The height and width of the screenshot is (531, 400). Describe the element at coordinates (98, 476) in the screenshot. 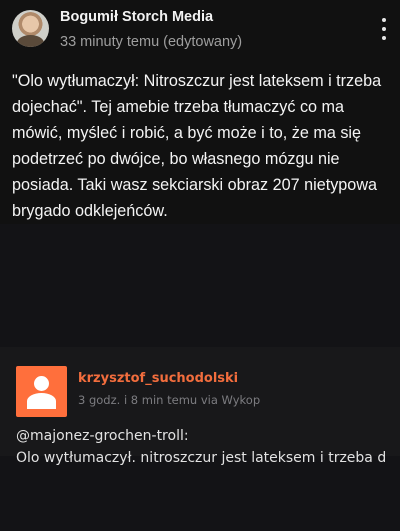

I see `cutoff-ghost-text: ······························` at that location.